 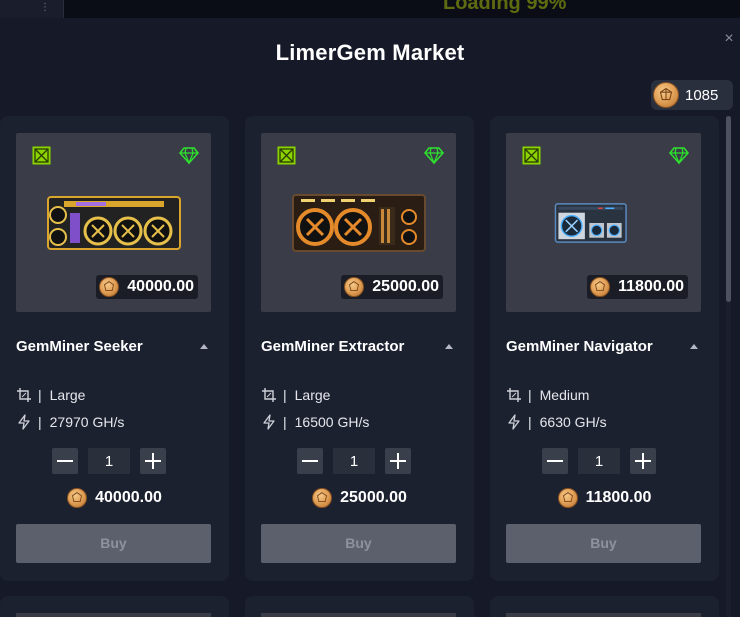 What do you see at coordinates (333, 346) in the screenshot?
I see `product-name: GemMiner Extractor` at bounding box center [333, 346].